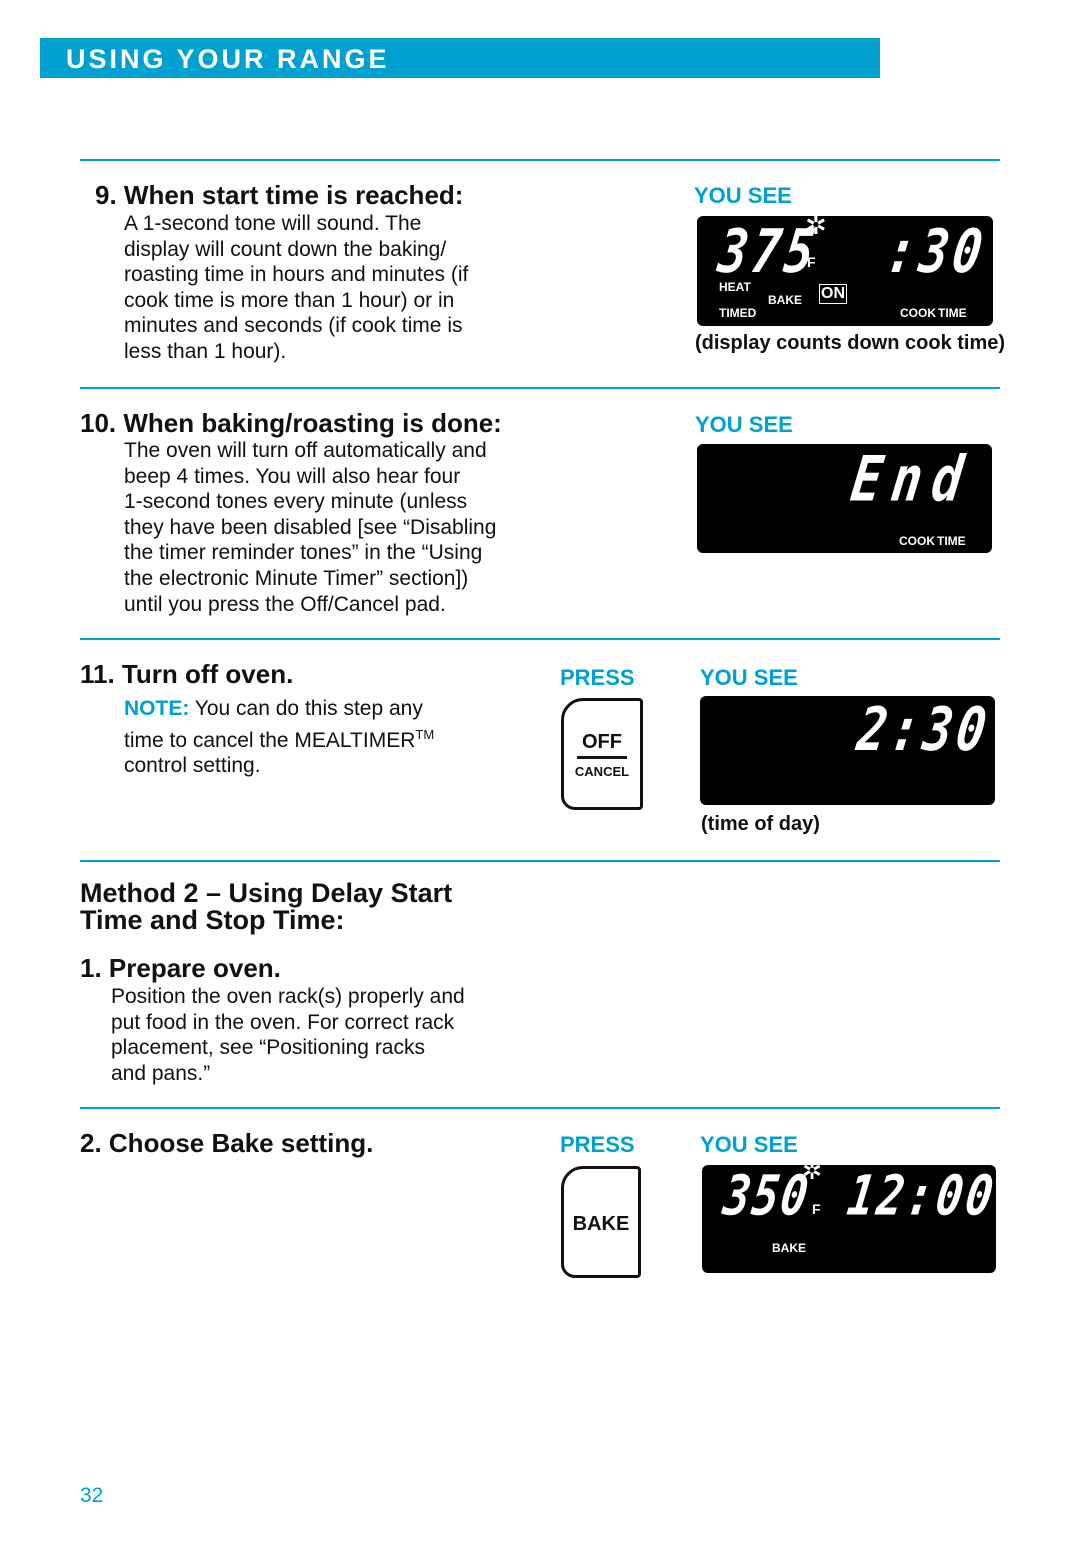  Describe the element at coordinates (936, 252) in the screenshot. I see `display-time: :30` at that location.